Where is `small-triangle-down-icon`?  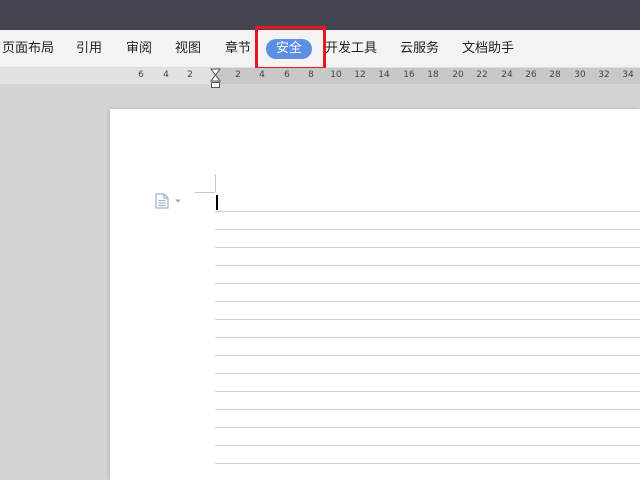
small-triangle-down-icon is located at coordinates (178, 201).